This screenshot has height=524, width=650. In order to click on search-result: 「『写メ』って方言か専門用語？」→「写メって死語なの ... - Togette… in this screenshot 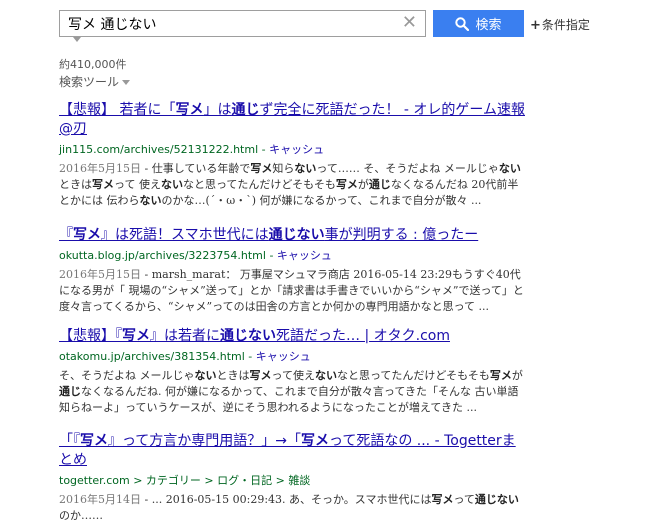, I will do `click(294, 478)`.